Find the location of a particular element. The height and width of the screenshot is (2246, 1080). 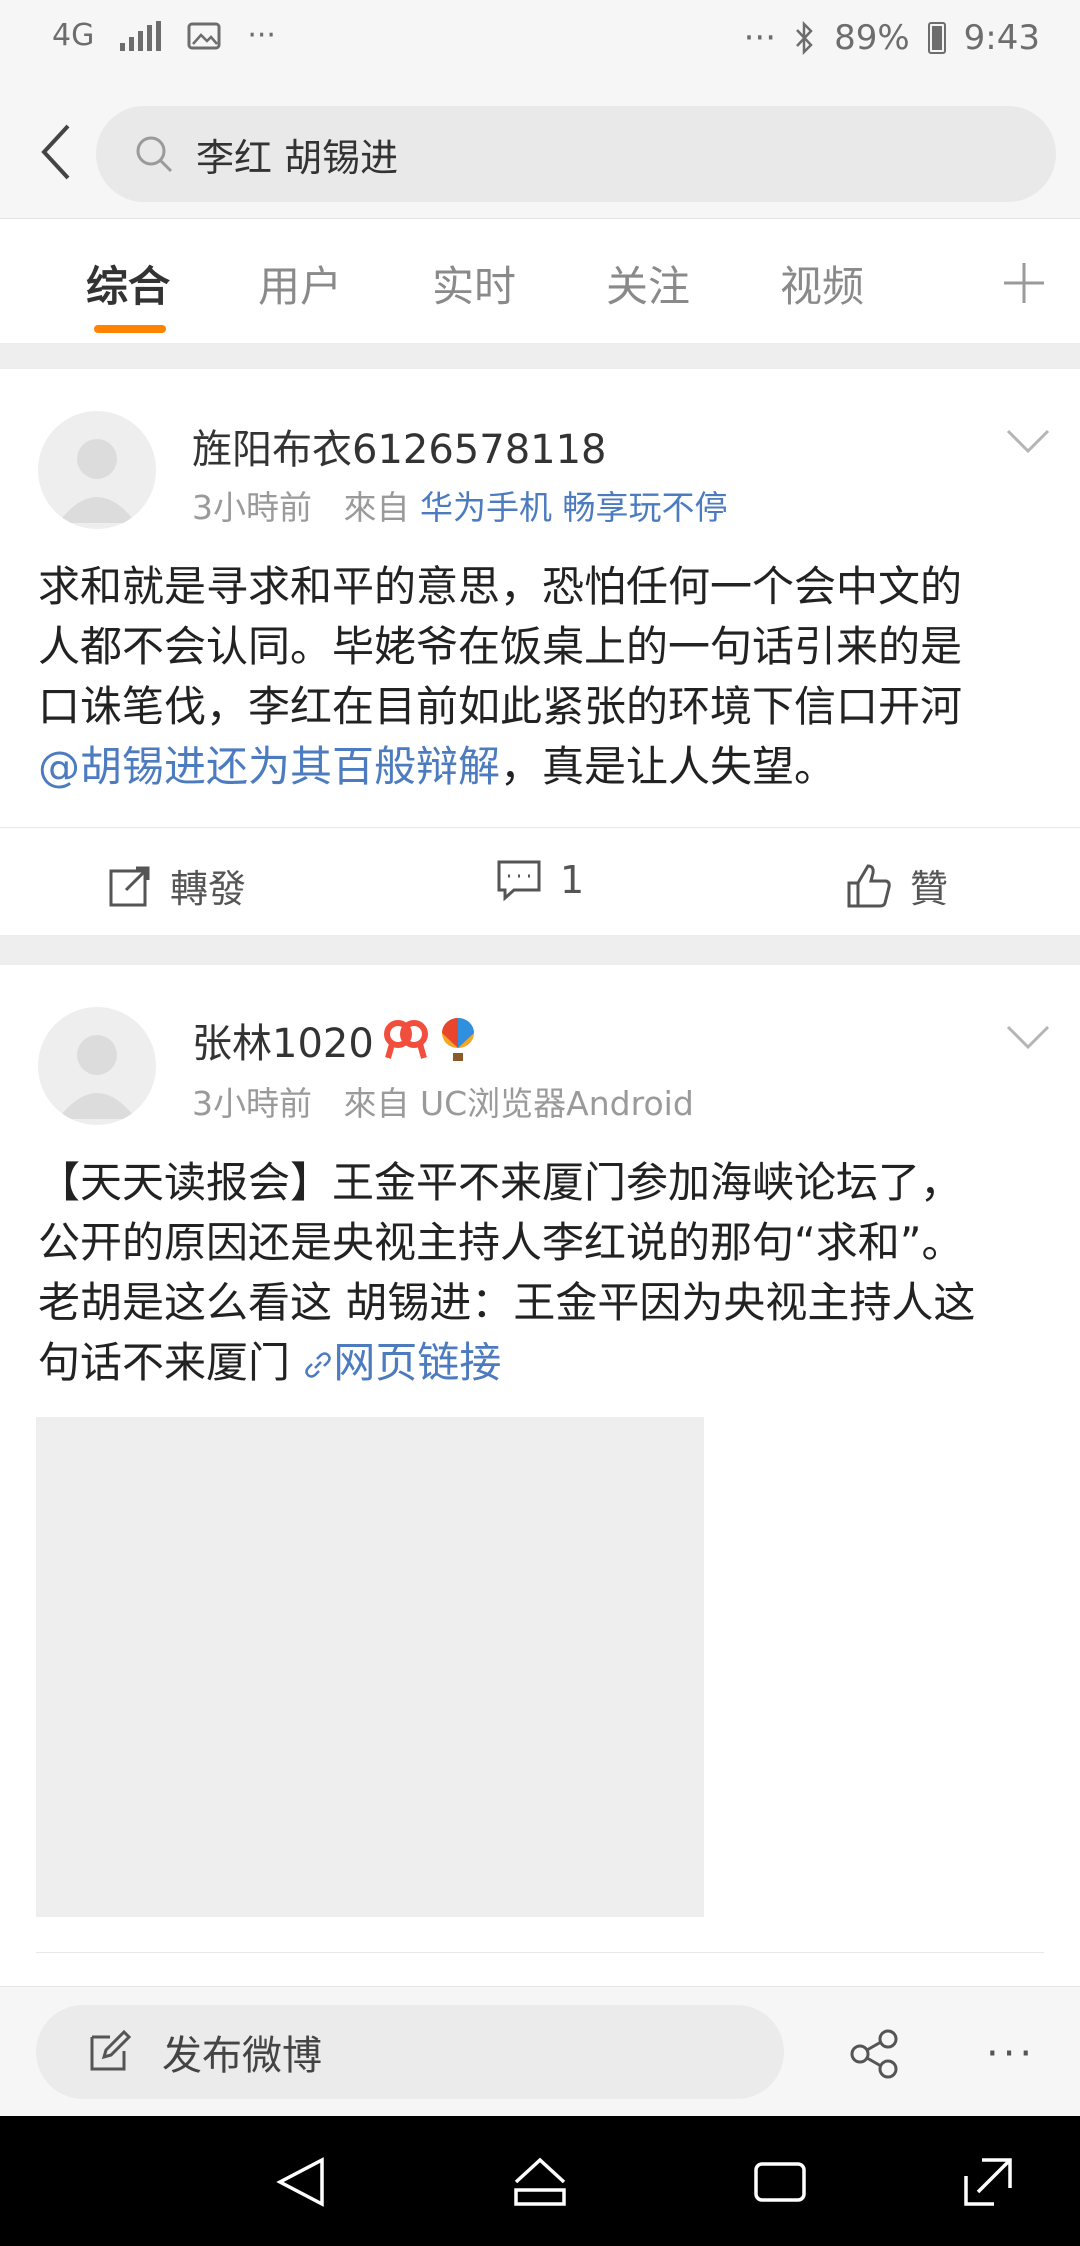

tab-users: 用户 is located at coordinates (300, 283).